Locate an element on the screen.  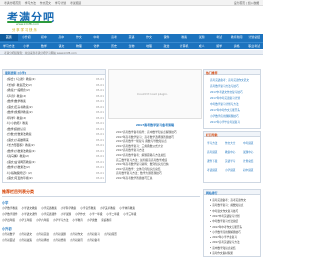
top-link: 作文范文 is located at coordinates (45, 3).